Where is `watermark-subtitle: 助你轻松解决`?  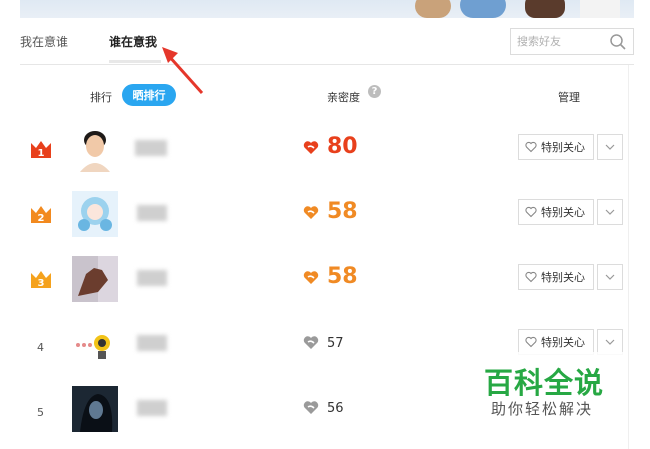 watermark-subtitle: 助你轻松解决 is located at coordinates (542, 409).